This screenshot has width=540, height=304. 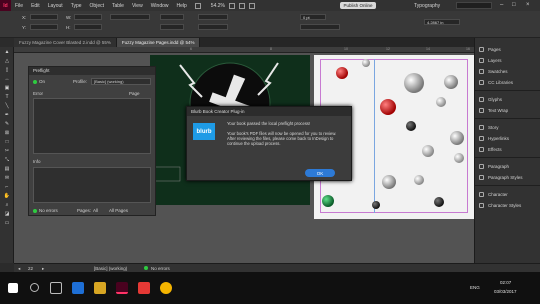 I want to click on minimize-icon: –, so click(x=501, y=5).